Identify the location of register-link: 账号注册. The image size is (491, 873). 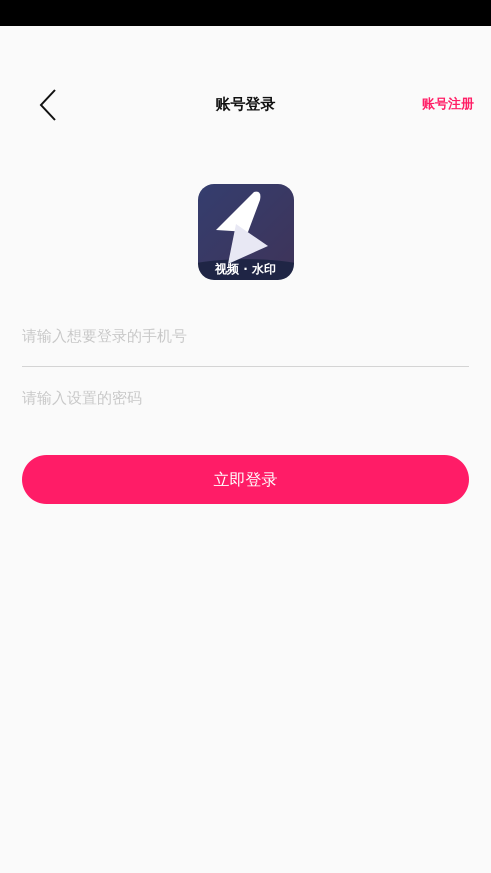
(448, 104).